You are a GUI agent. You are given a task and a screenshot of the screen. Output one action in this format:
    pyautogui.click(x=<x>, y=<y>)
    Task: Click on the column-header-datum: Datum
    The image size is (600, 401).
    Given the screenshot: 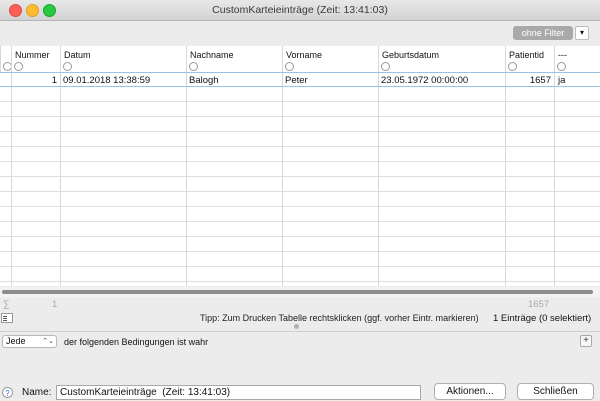 What is the action you would take?
    pyautogui.click(x=123, y=59)
    